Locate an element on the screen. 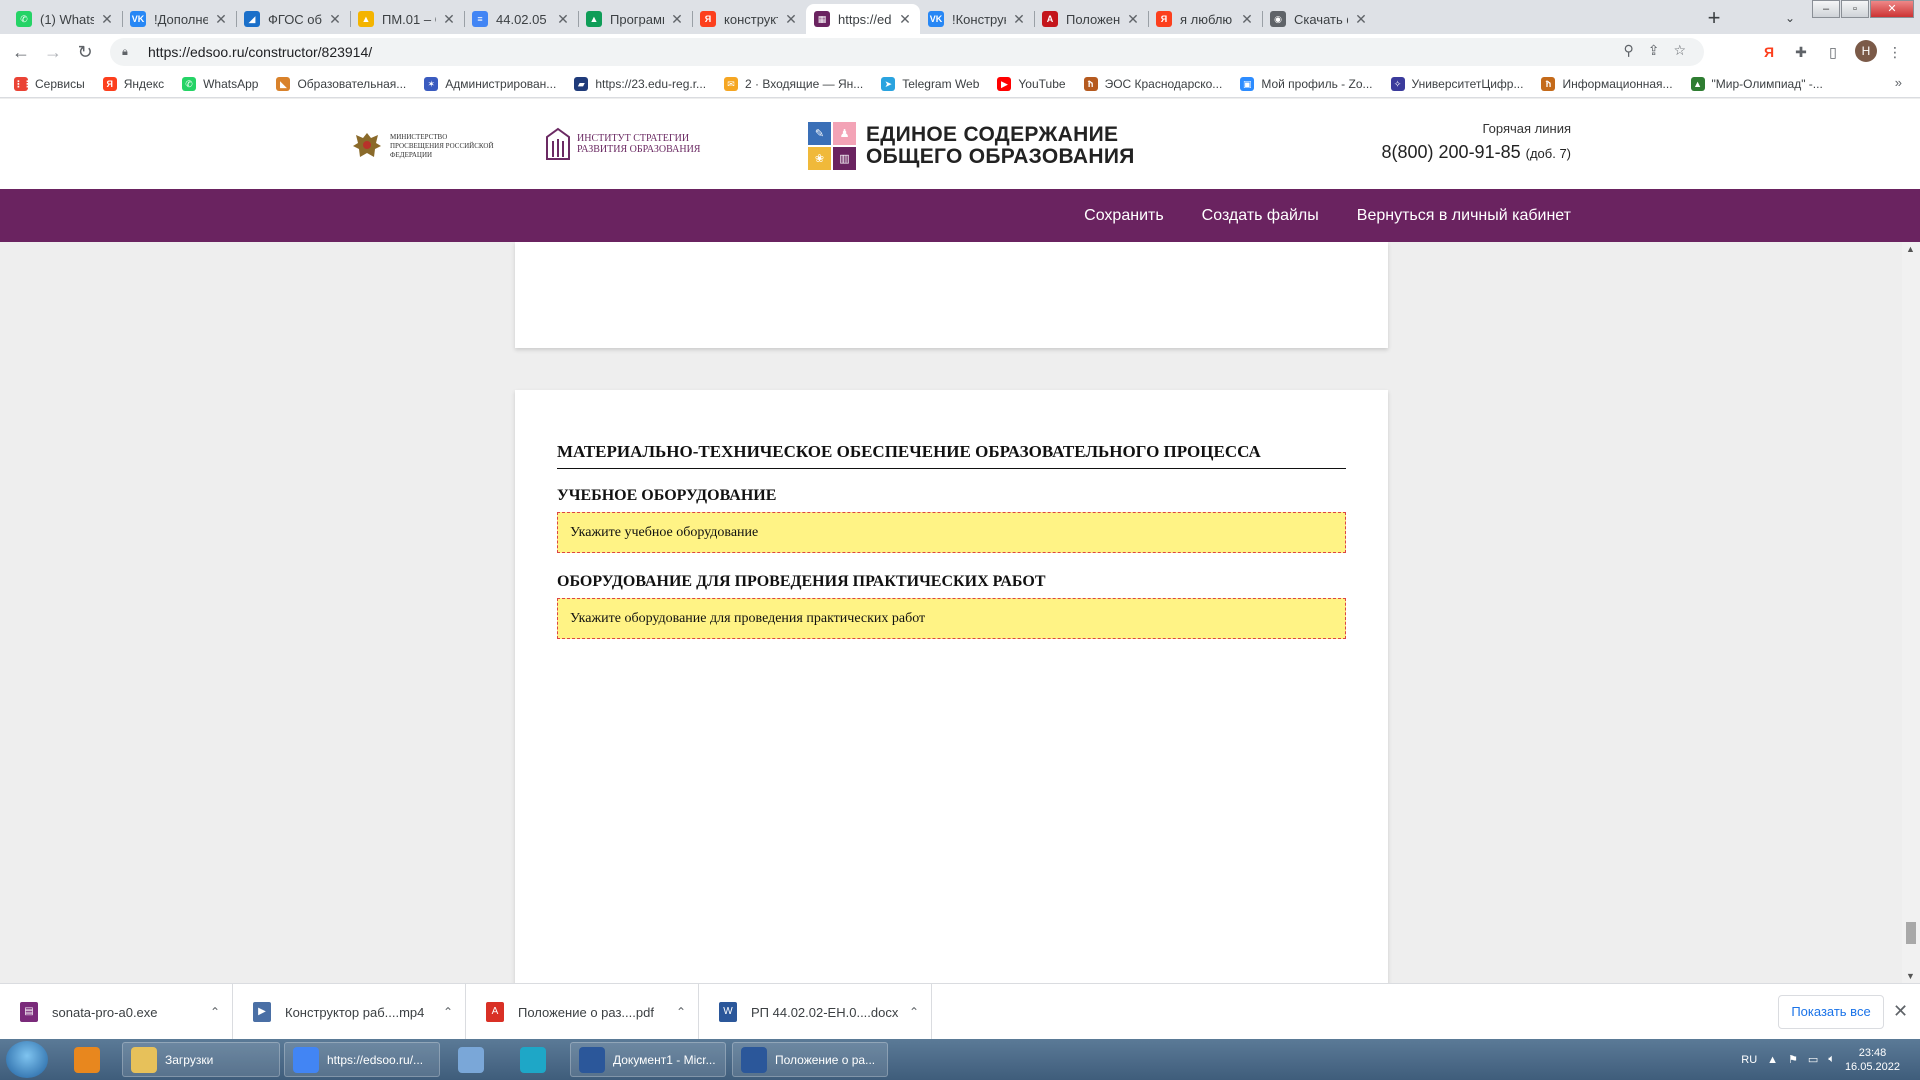  lock-icon: 🔒︎ is located at coordinates (129, 52).